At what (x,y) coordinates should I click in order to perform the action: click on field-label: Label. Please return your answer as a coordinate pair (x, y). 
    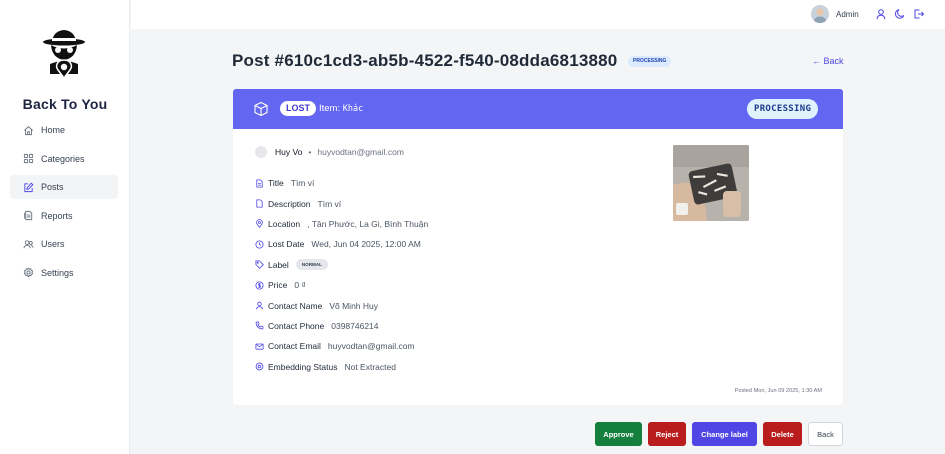
    Looking at the image, I should click on (278, 264).